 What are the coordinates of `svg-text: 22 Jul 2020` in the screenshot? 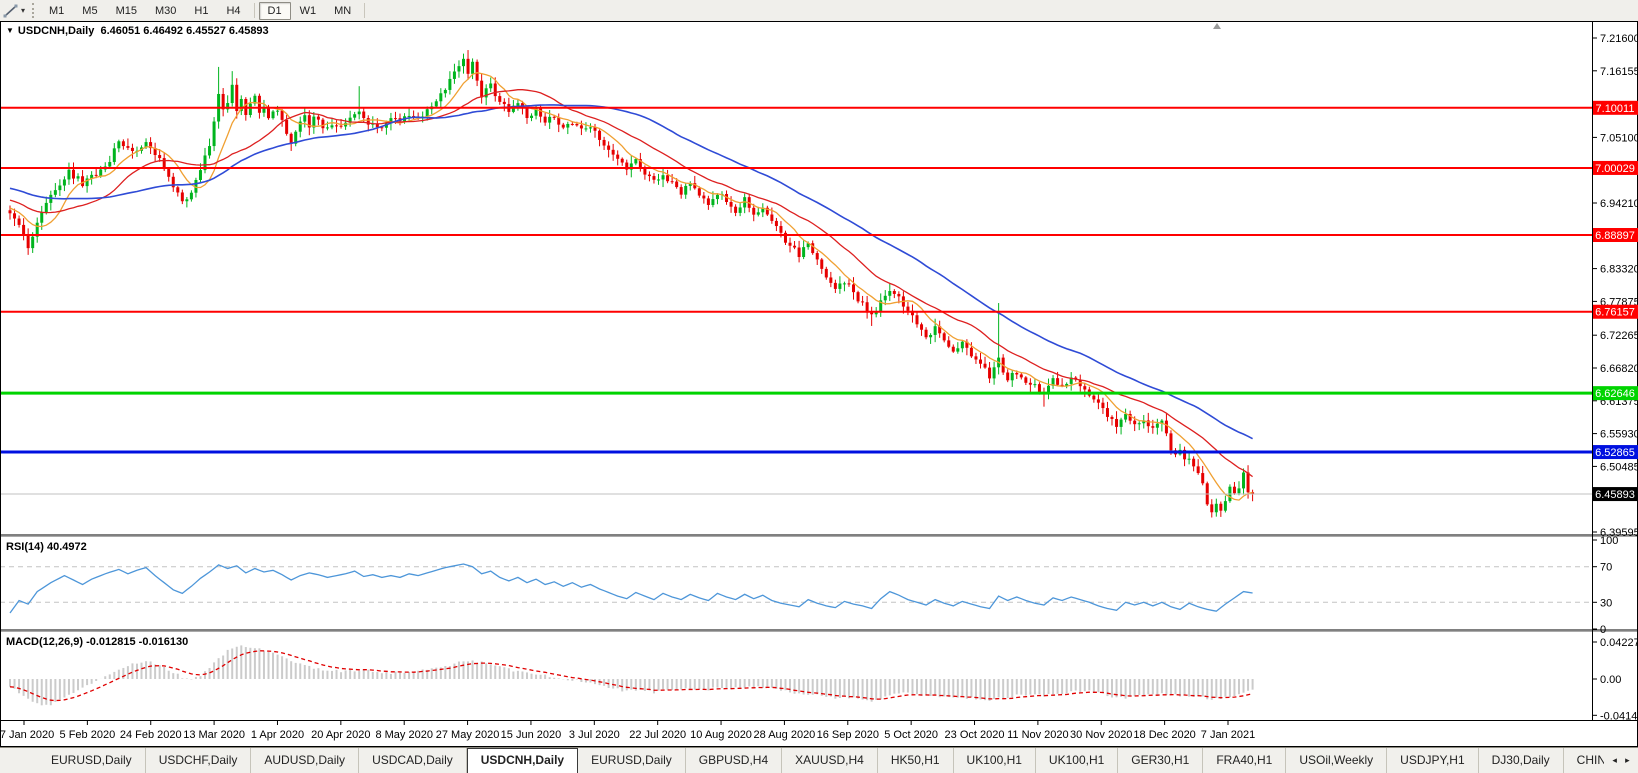 It's located at (657, 735).